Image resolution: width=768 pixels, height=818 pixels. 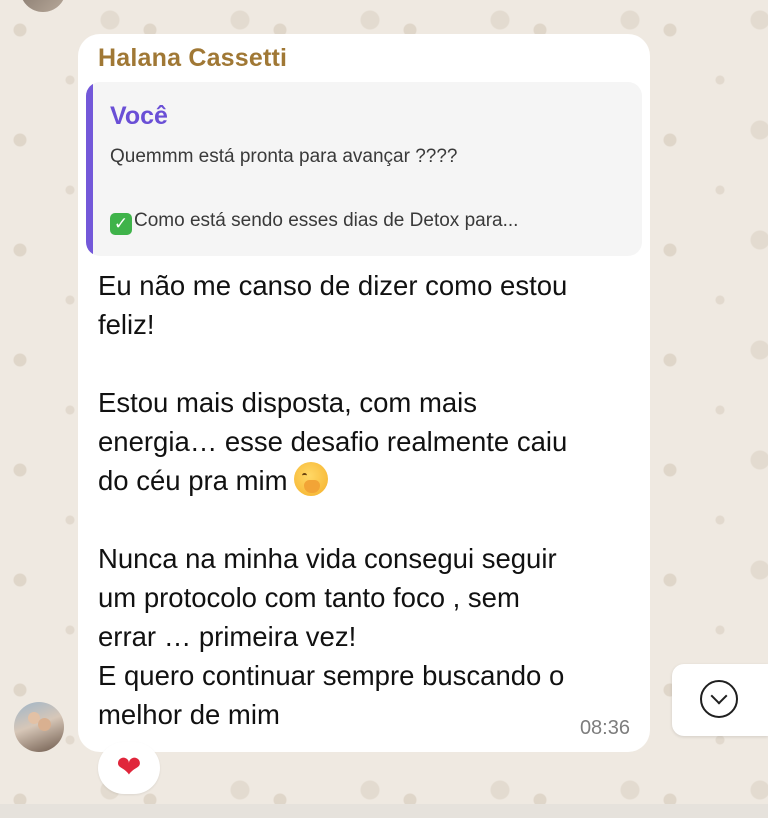 I want to click on reaction-badge: ❤, so click(x=129, y=768).